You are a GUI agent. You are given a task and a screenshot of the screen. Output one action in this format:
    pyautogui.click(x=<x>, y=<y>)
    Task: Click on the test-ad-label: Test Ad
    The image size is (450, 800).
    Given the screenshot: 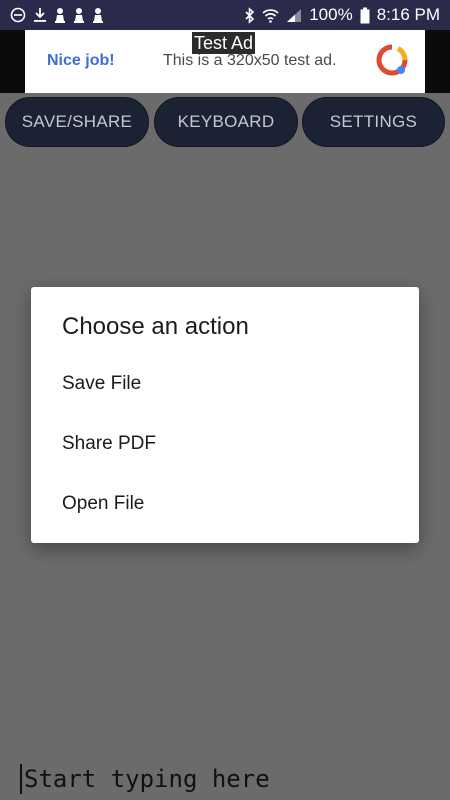 What is the action you would take?
    pyautogui.click(x=224, y=43)
    